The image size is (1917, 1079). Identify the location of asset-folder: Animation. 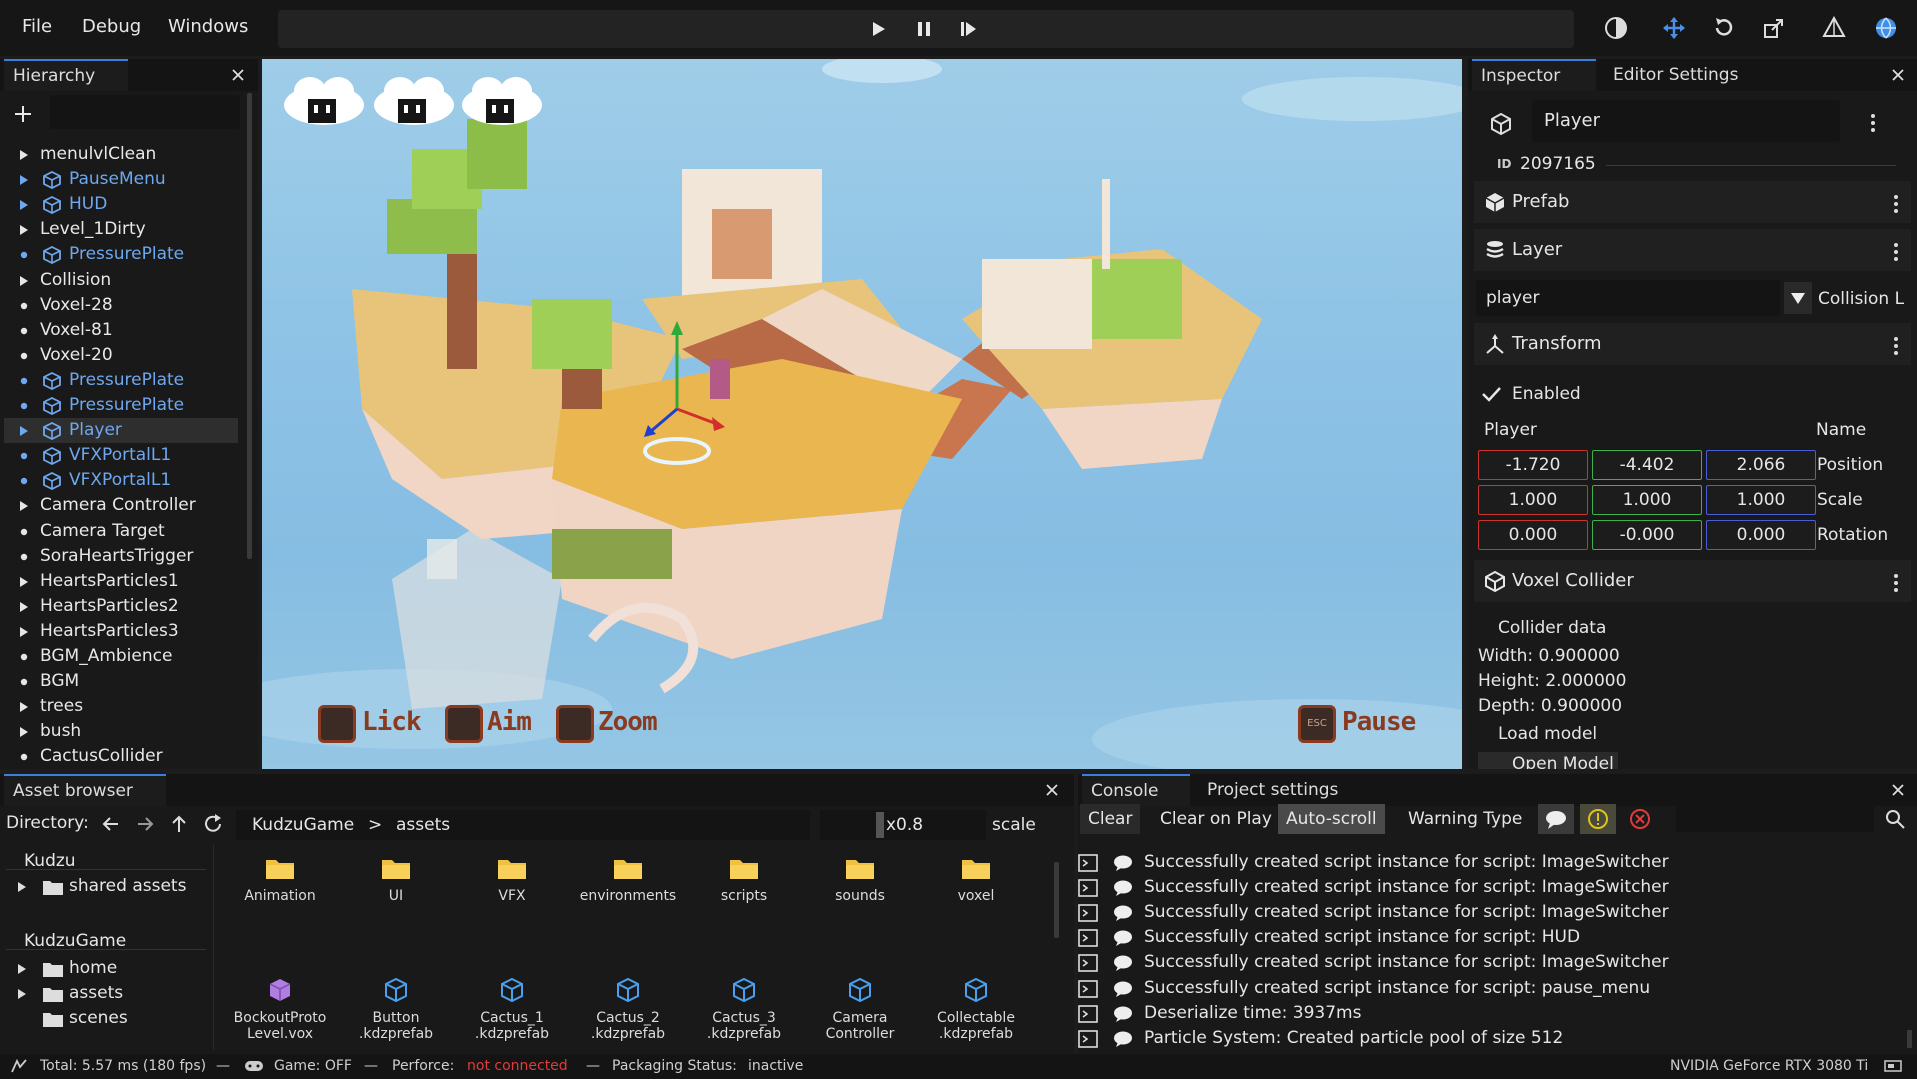
(280, 876).